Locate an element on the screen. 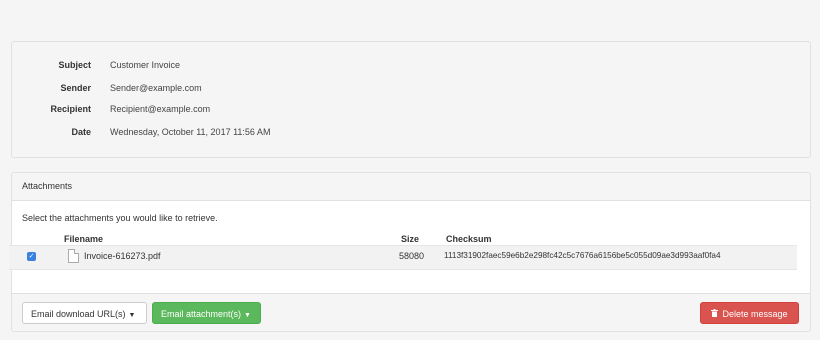 The image size is (820, 340). delete-message-button: Delete message is located at coordinates (749, 313).